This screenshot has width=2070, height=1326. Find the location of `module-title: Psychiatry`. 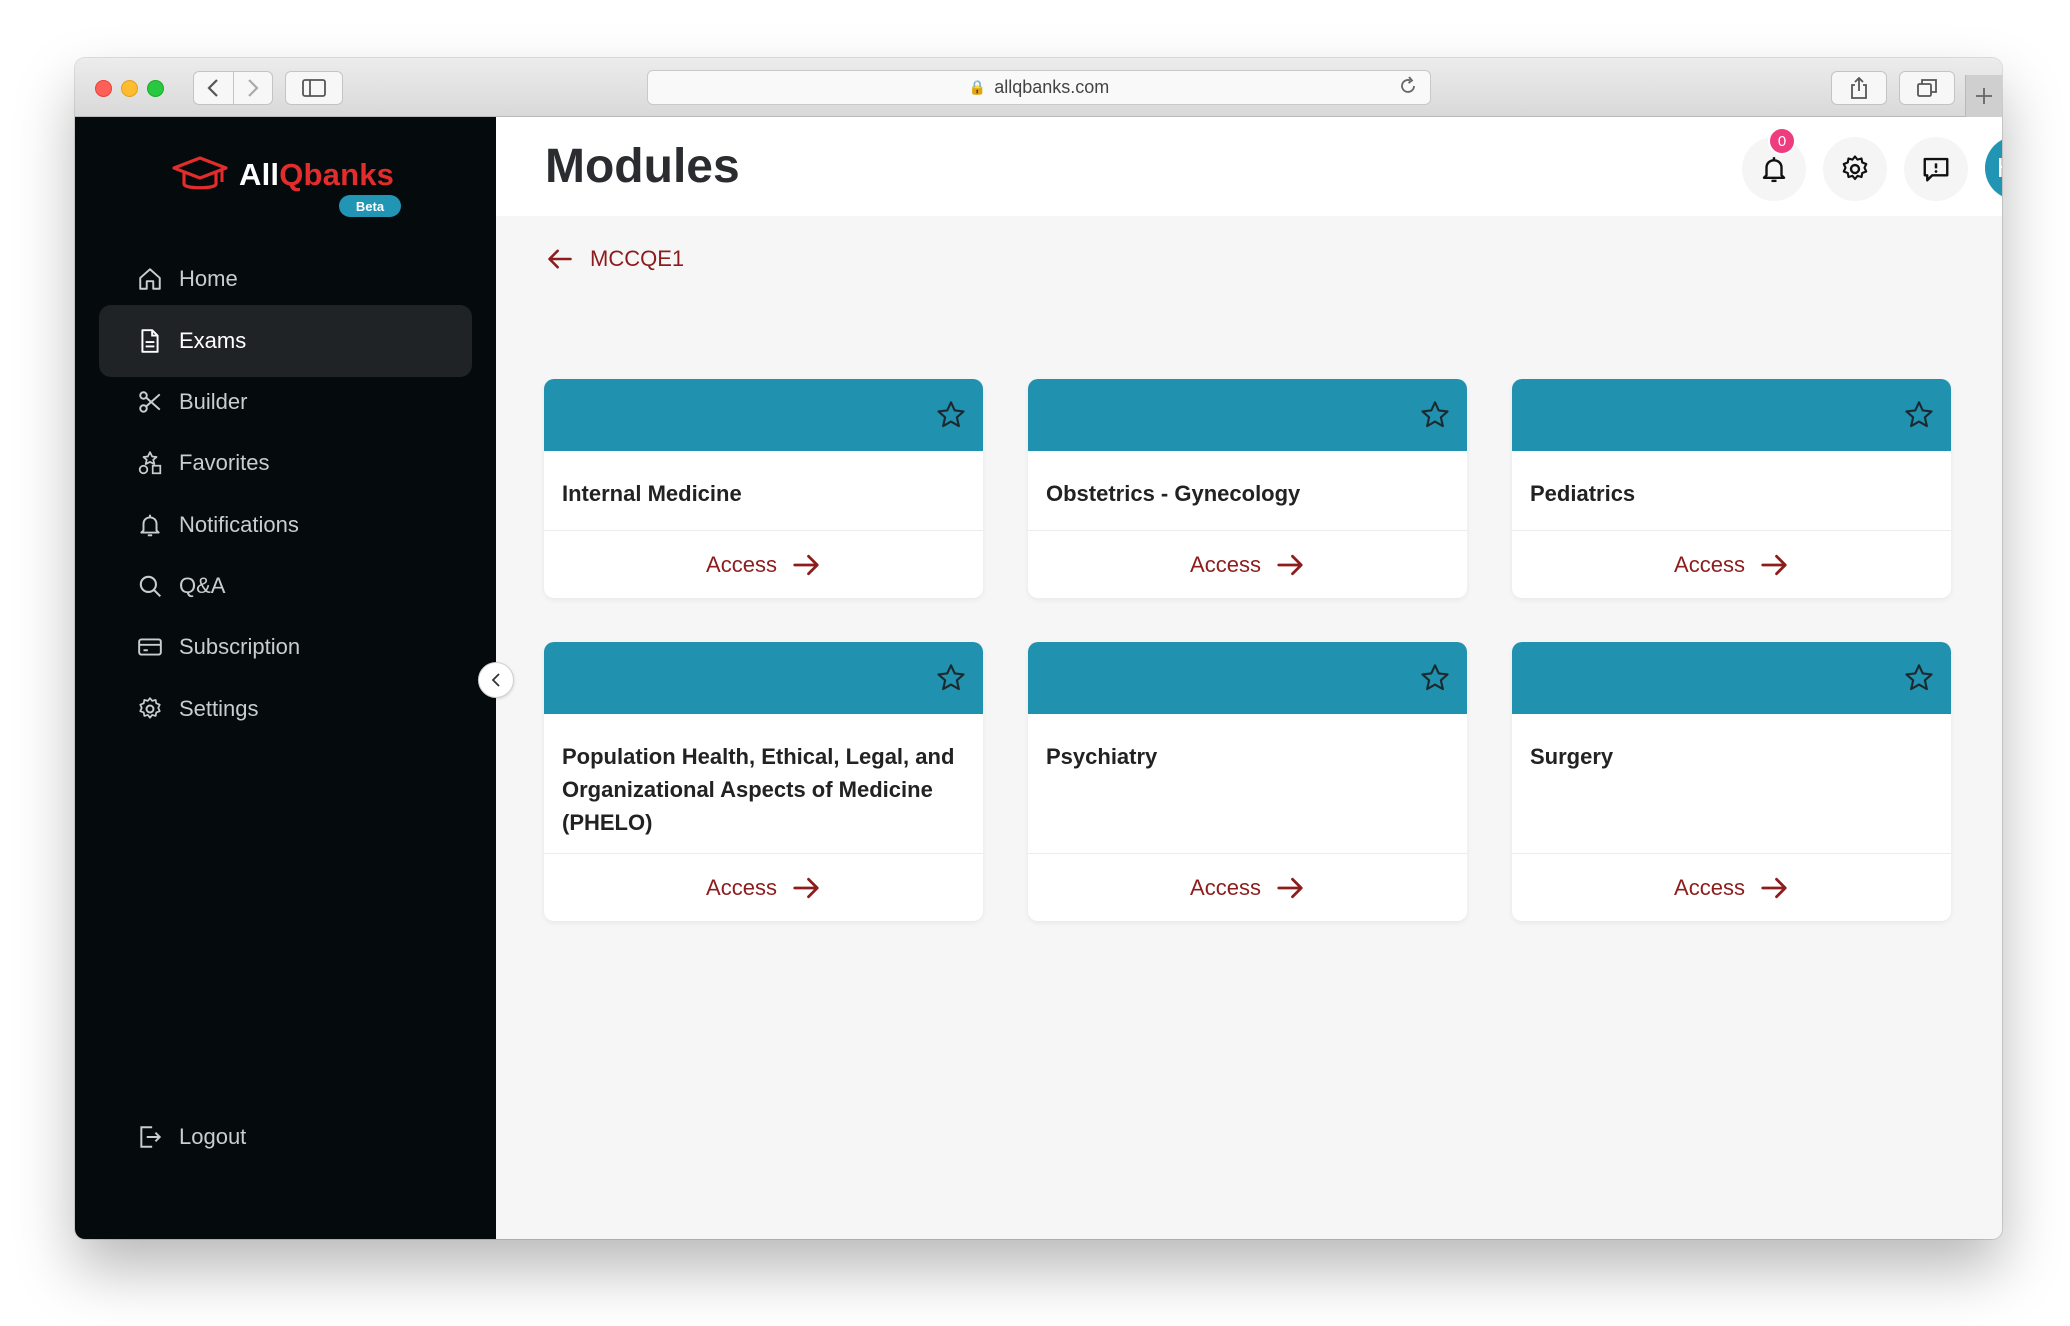

module-title: Psychiatry is located at coordinates (1247, 784).